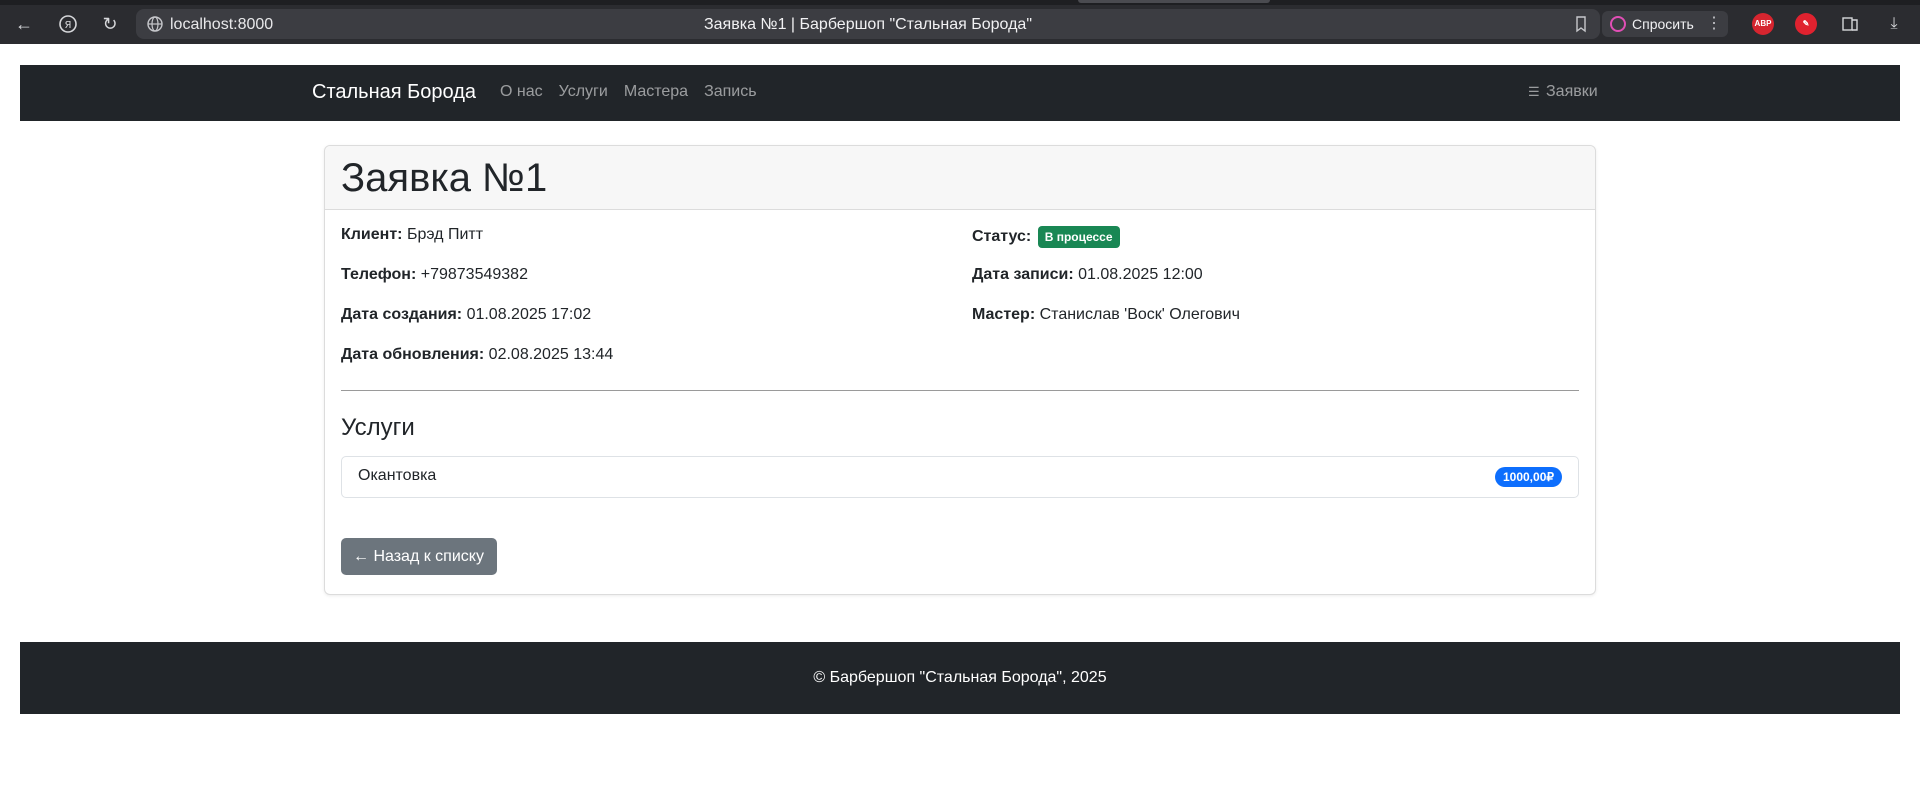 Image resolution: width=1920 pixels, height=786 pixels. Describe the element at coordinates (1894, 24) in the screenshot. I see `download-icon: ⤓` at that location.